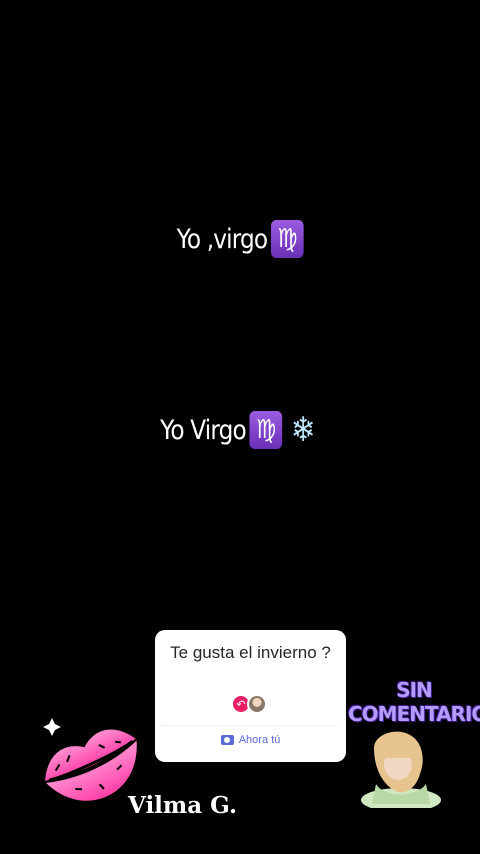 Image resolution: width=480 pixels, height=854 pixels. Describe the element at coordinates (401, 769) in the screenshot. I see `cartoon-girl-sticker-icon` at that location.